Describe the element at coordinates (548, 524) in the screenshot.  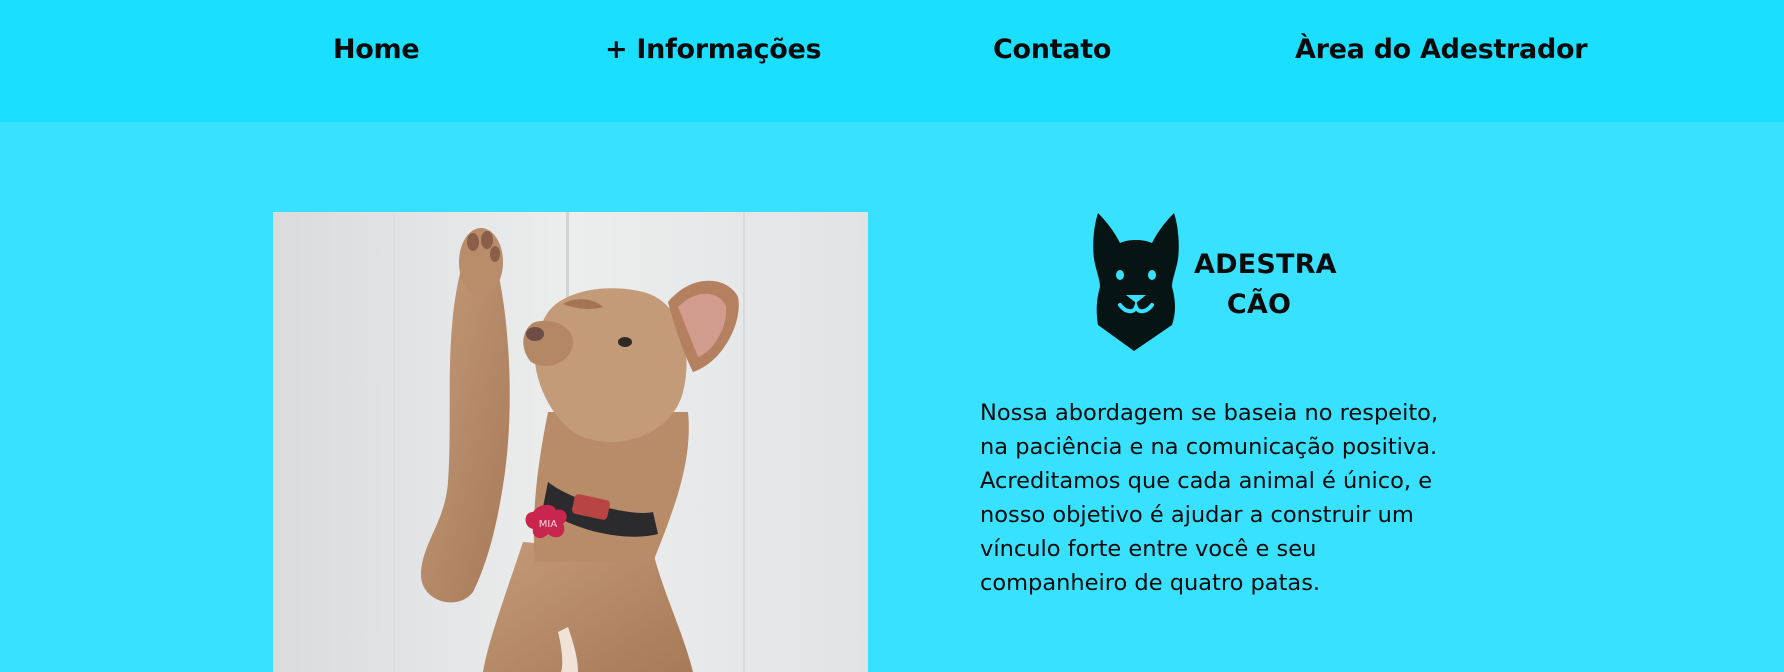
I see `tag-text: MIA` at that location.